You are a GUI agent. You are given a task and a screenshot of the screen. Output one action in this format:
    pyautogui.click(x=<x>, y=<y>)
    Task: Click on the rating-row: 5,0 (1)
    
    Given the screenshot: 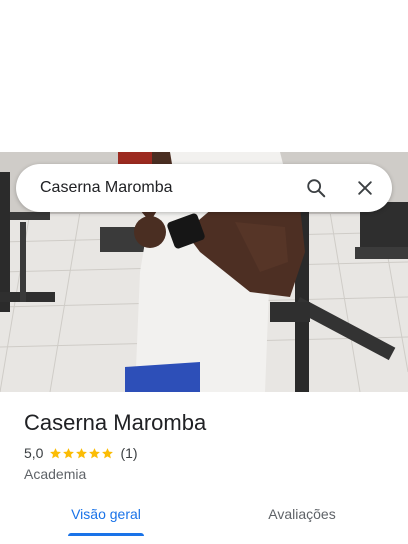 What is the action you would take?
    pyautogui.click(x=81, y=453)
    